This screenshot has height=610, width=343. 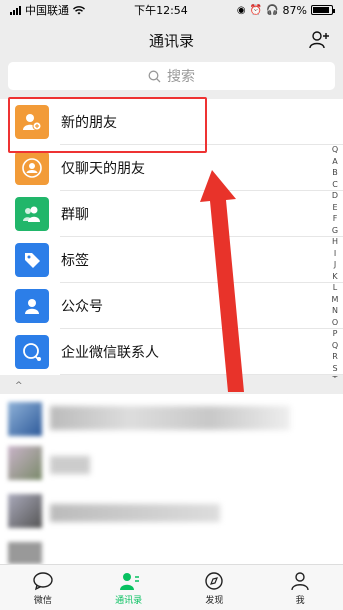 What do you see at coordinates (214, 601) in the screenshot?
I see `tab-label: 发现` at bounding box center [214, 601].